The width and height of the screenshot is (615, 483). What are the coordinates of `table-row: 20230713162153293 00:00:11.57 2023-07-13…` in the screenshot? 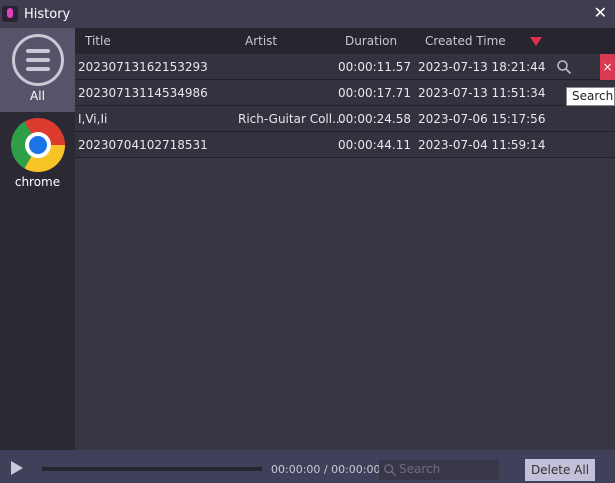 It's located at (345, 67).